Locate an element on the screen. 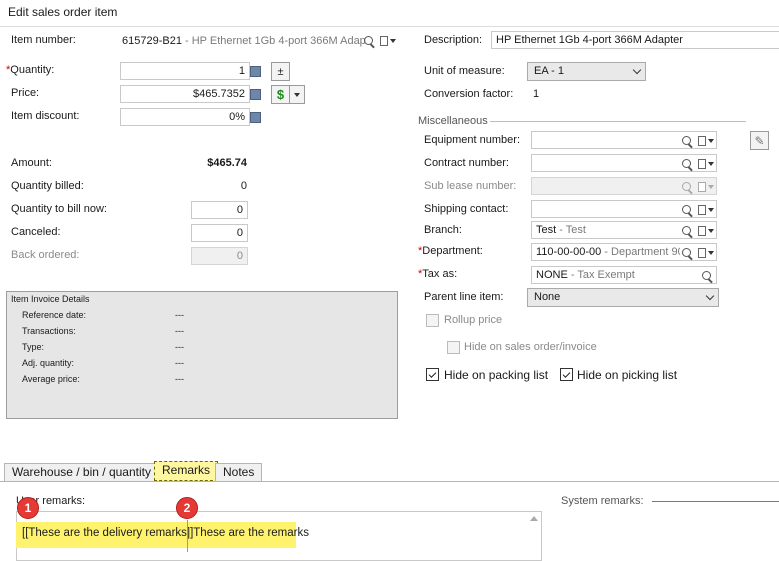 Image resolution: width=779 pixels, height=561 pixels. quantity-billed-label: Quantity billed: is located at coordinates (47, 186).